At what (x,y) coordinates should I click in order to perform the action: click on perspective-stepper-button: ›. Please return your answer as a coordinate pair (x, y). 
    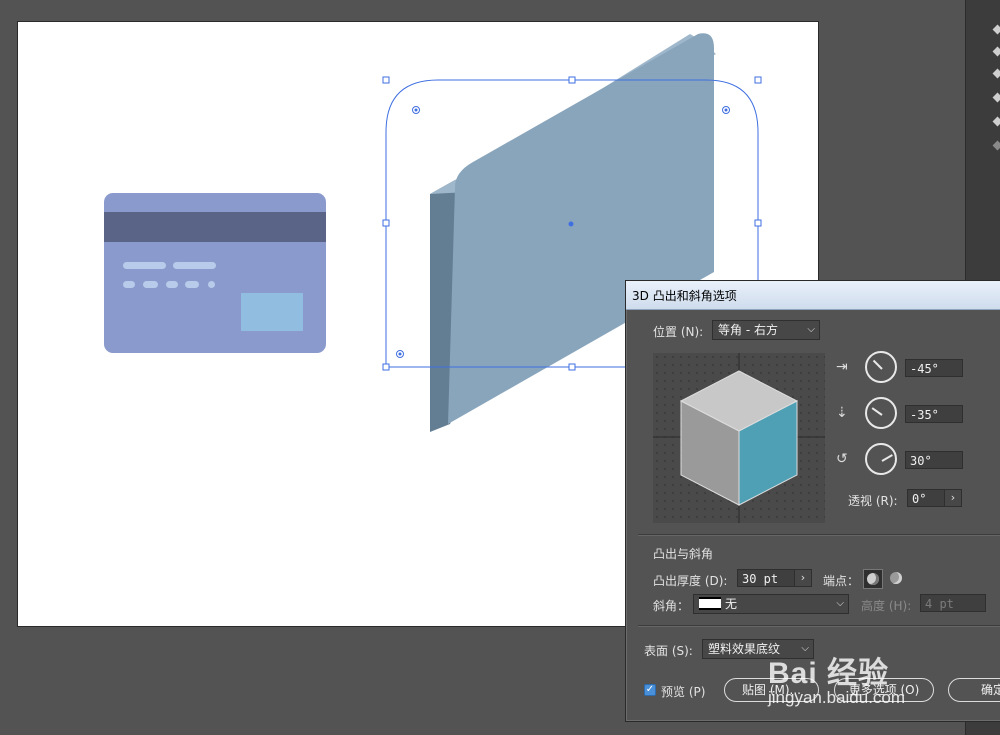
    Looking at the image, I should click on (953, 498).